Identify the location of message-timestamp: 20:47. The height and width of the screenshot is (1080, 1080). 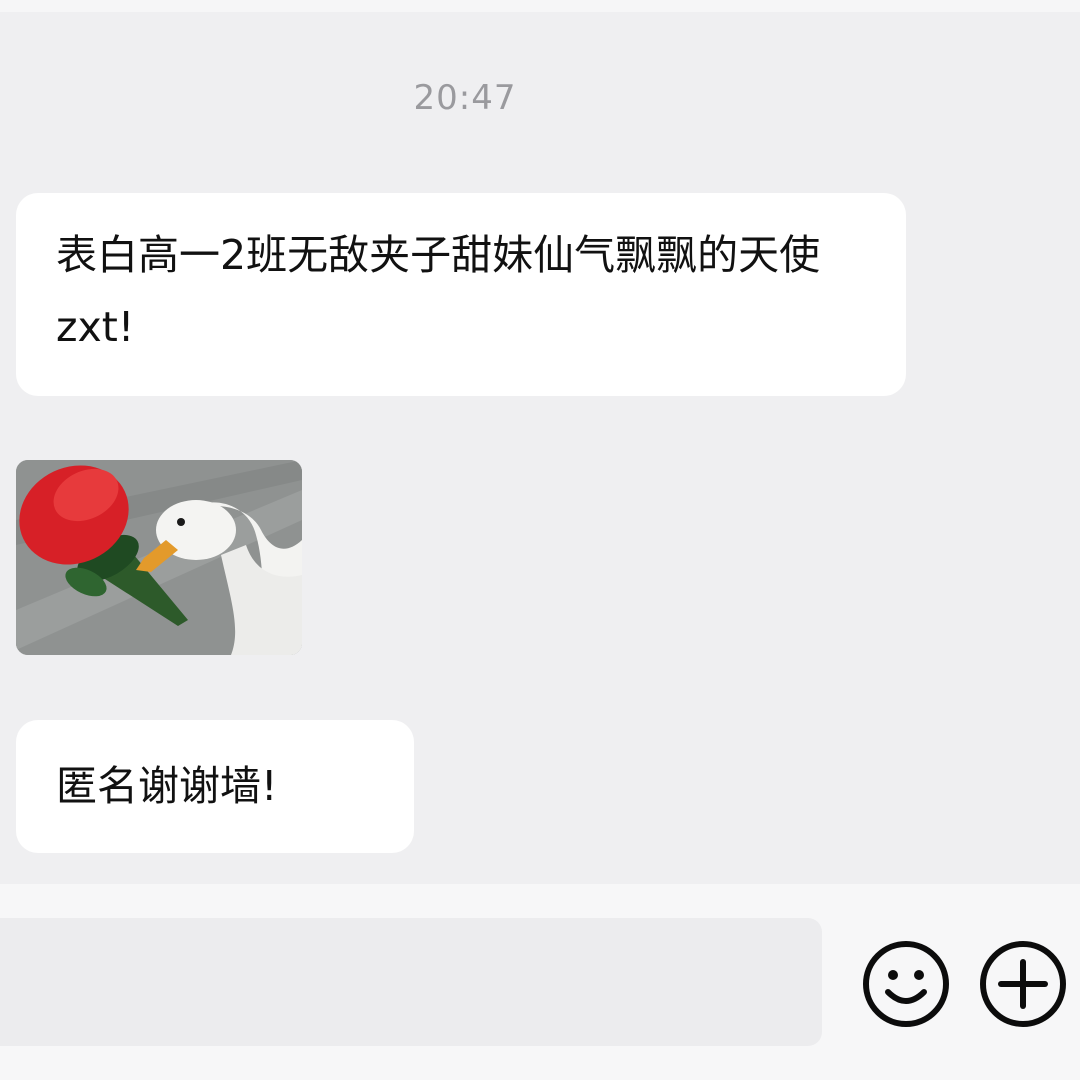
(465, 98).